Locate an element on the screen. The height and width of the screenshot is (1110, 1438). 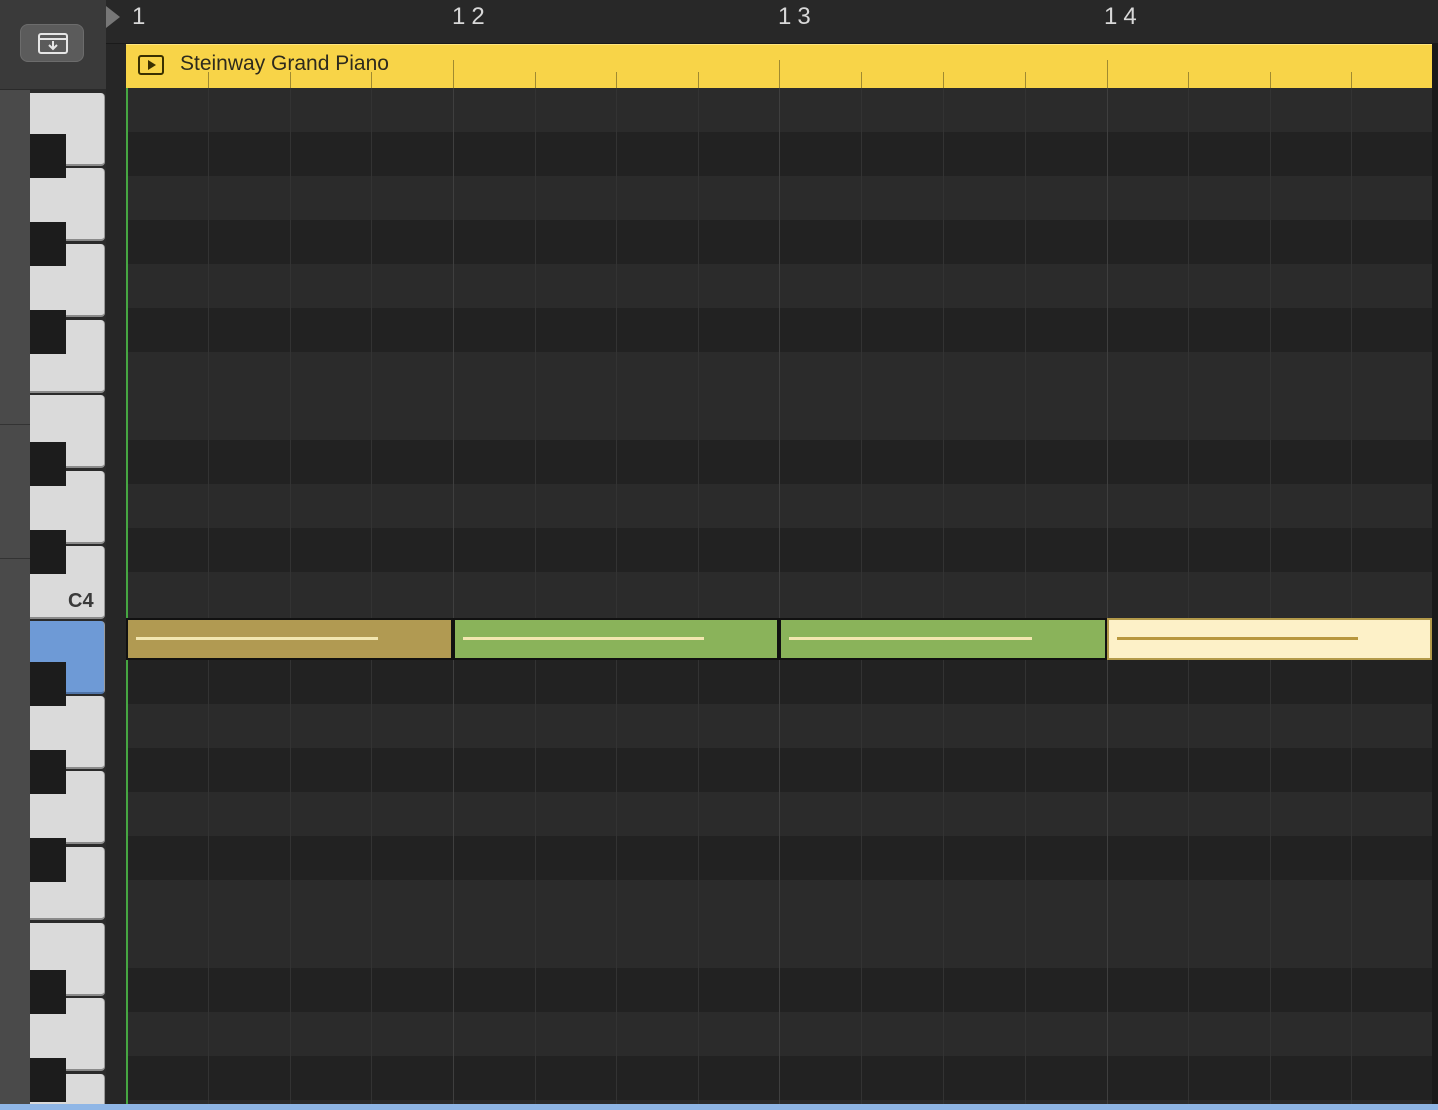
bar-ruler: 1 12 13 14 is located at coordinates (772, 22).